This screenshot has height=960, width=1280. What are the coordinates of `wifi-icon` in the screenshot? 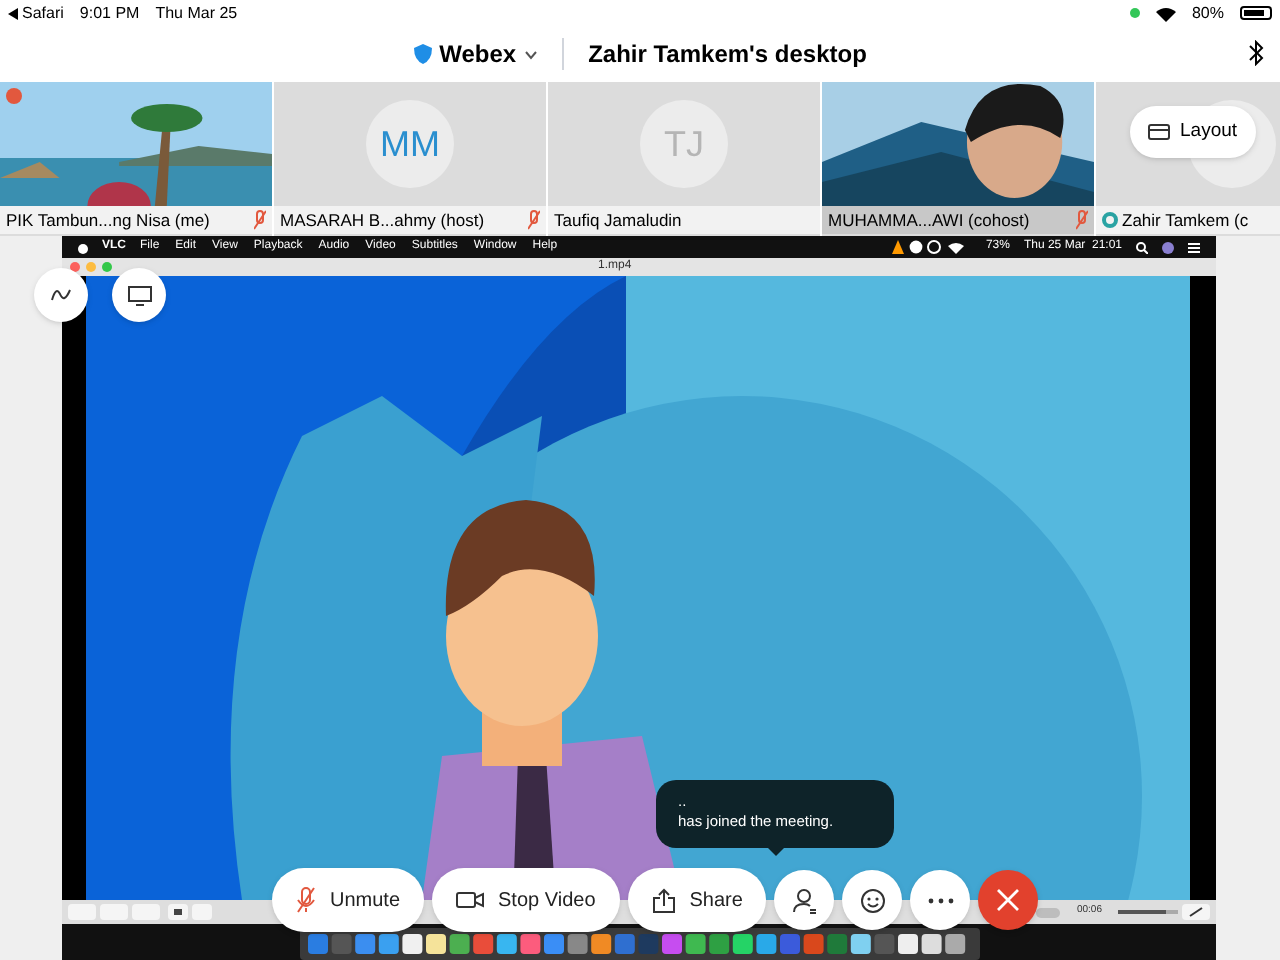 It's located at (1165, 13).